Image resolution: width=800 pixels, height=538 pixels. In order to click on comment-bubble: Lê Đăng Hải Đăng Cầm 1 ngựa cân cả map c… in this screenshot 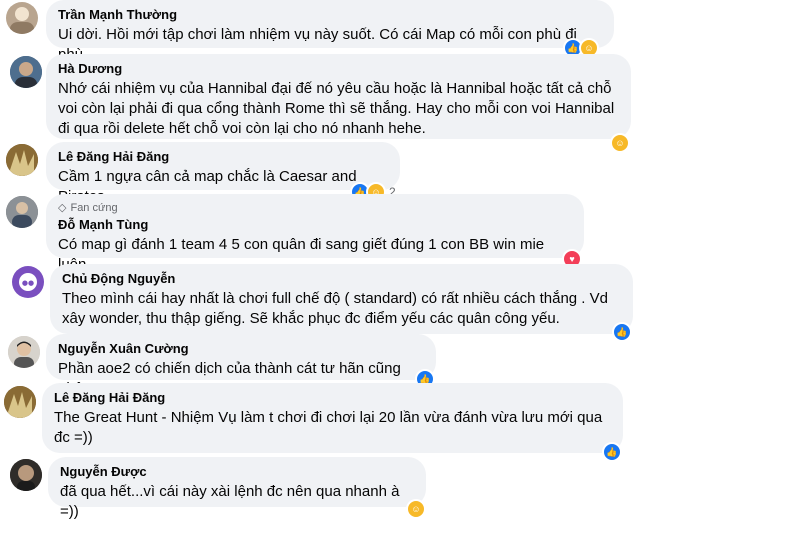, I will do `click(223, 173)`.